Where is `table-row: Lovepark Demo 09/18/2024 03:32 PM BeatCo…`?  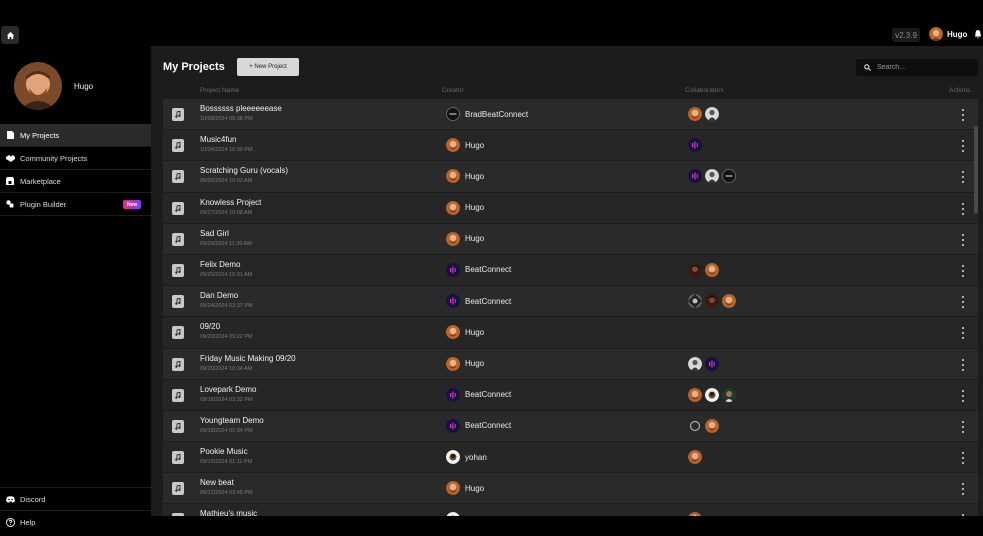
table-row: Lovepark Demo 09/18/2024 03:32 PM BeatCo… is located at coordinates (570, 395).